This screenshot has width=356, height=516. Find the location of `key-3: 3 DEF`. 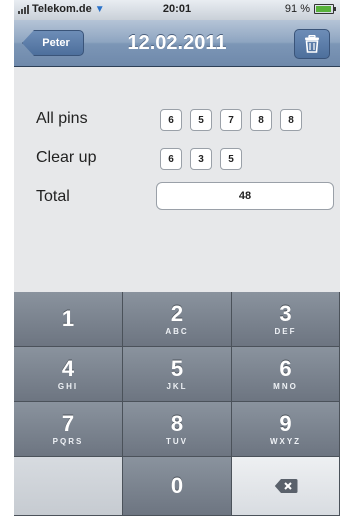

key-3: 3 DEF is located at coordinates (286, 319).